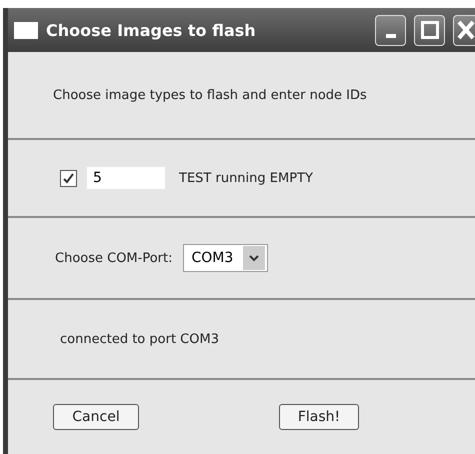 The width and height of the screenshot is (475, 454). Describe the element at coordinates (391, 36) in the screenshot. I see `minimize-icon` at that location.